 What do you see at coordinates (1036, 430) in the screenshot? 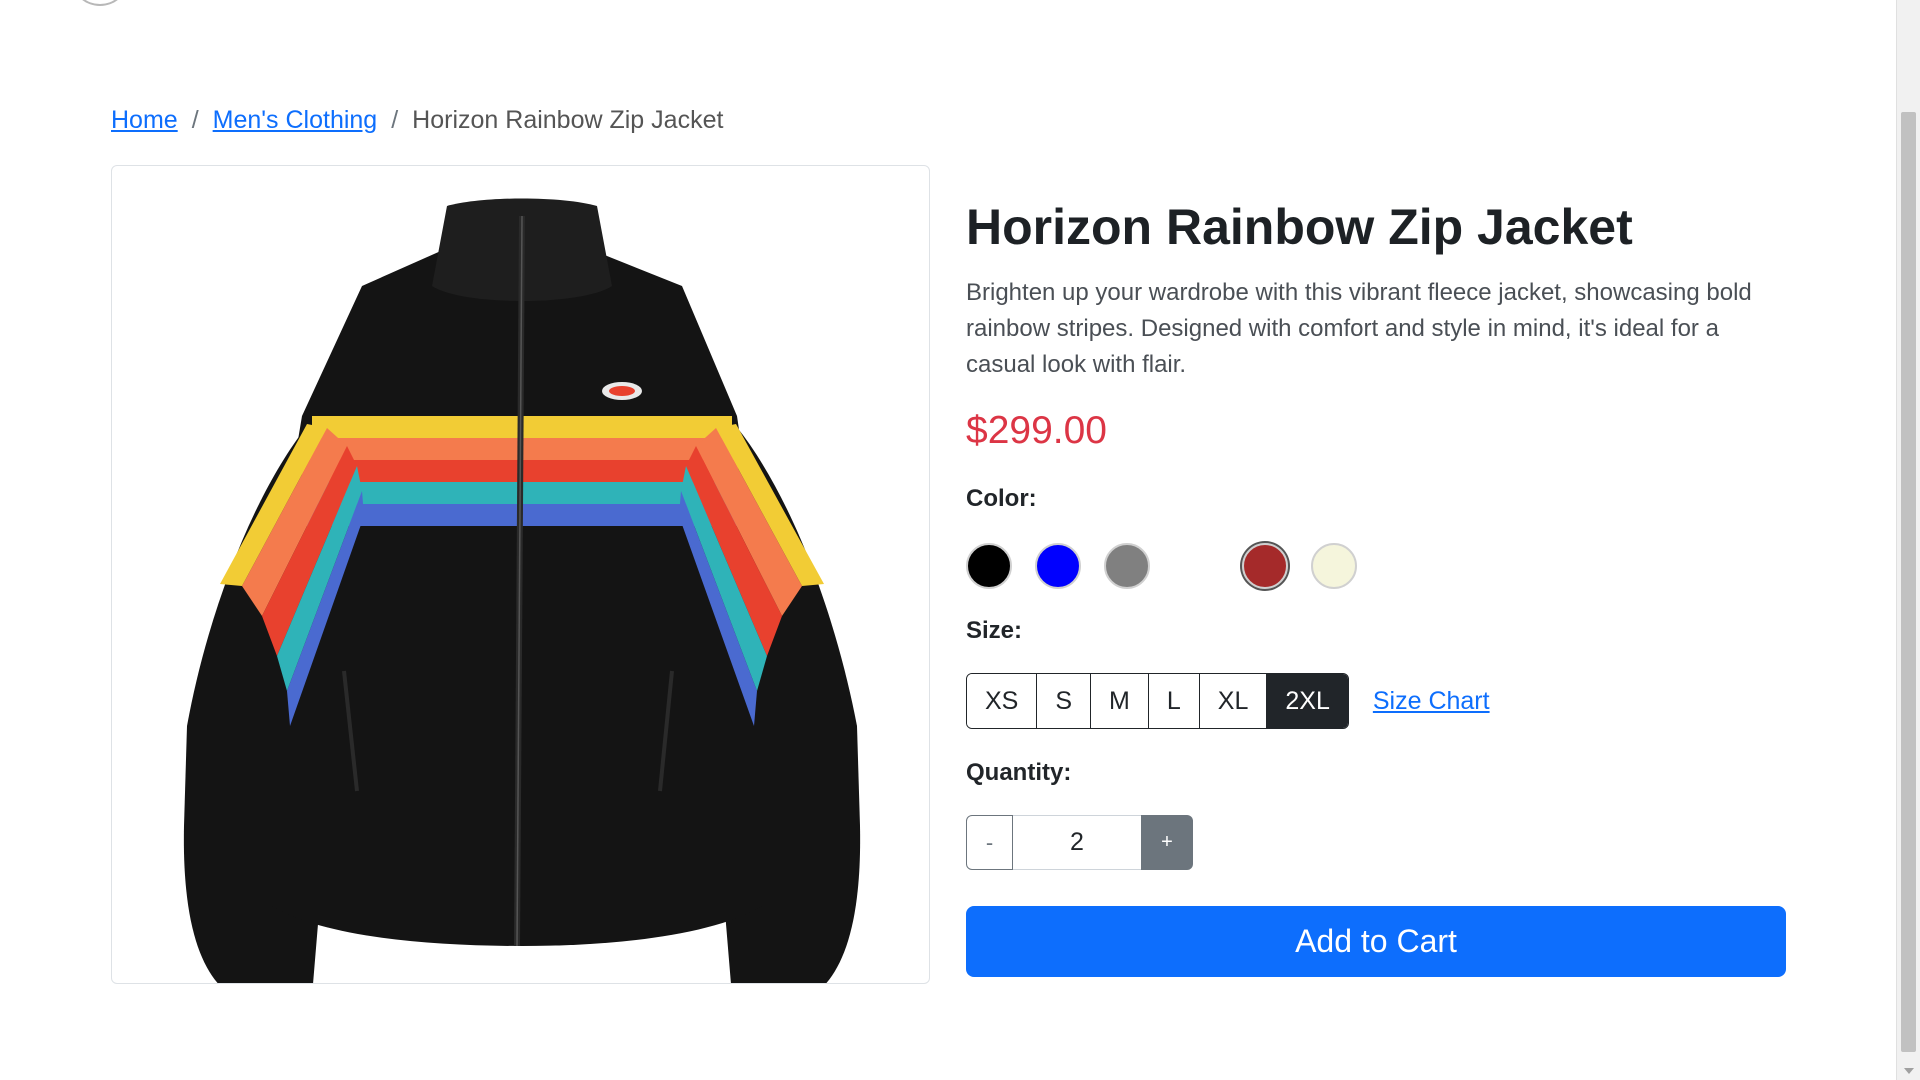
I see `product-price: $299.00` at bounding box center [1036, 430].